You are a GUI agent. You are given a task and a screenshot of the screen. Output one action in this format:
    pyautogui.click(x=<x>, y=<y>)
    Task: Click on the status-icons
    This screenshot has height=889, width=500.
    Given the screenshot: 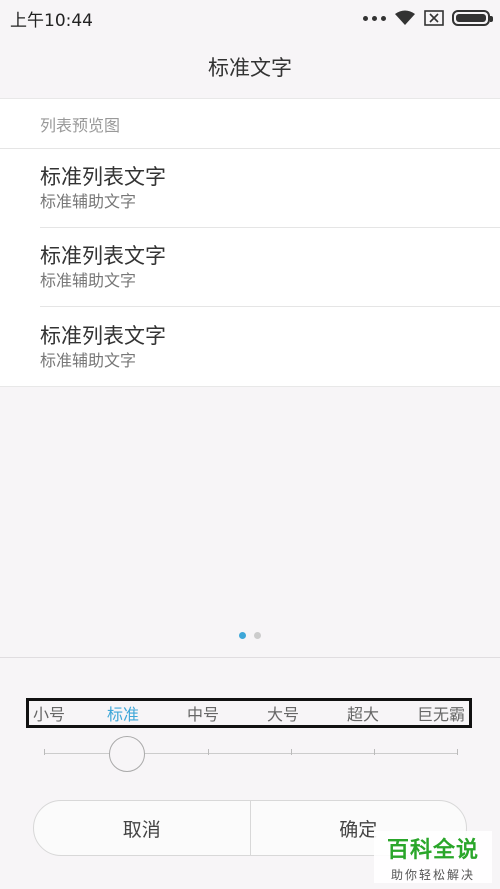 What is the action you would take?
    pyautogui.click(x=428, y=18)
    